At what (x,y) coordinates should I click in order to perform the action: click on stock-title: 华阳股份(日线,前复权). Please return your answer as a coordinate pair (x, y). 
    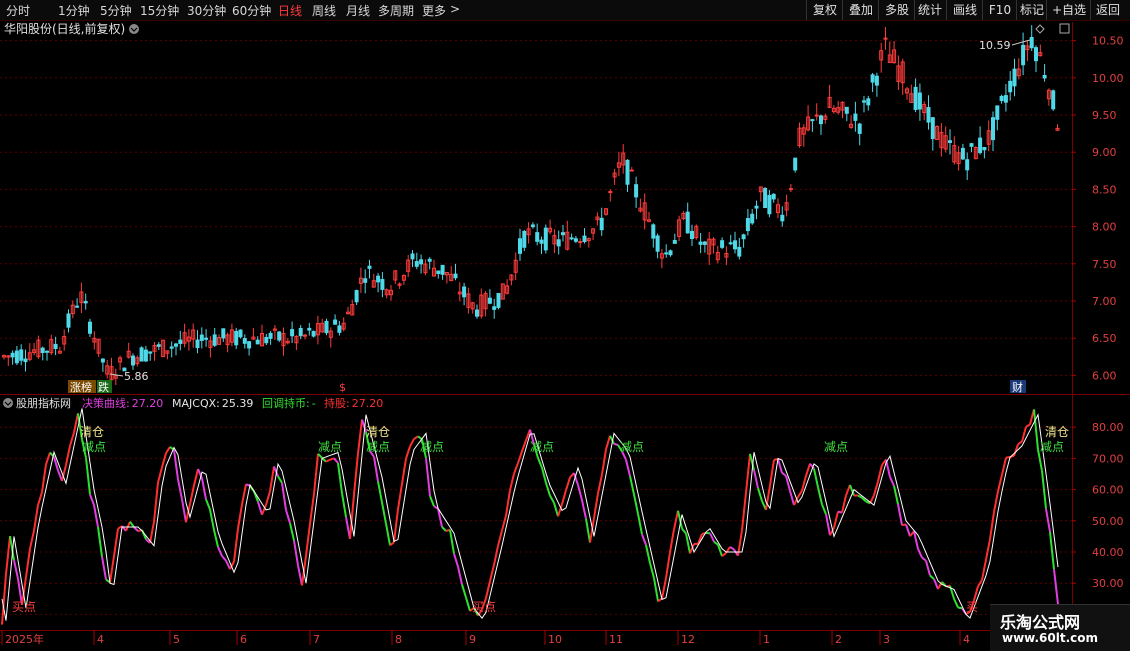
    Looking at the image, I should click on (64, 28).